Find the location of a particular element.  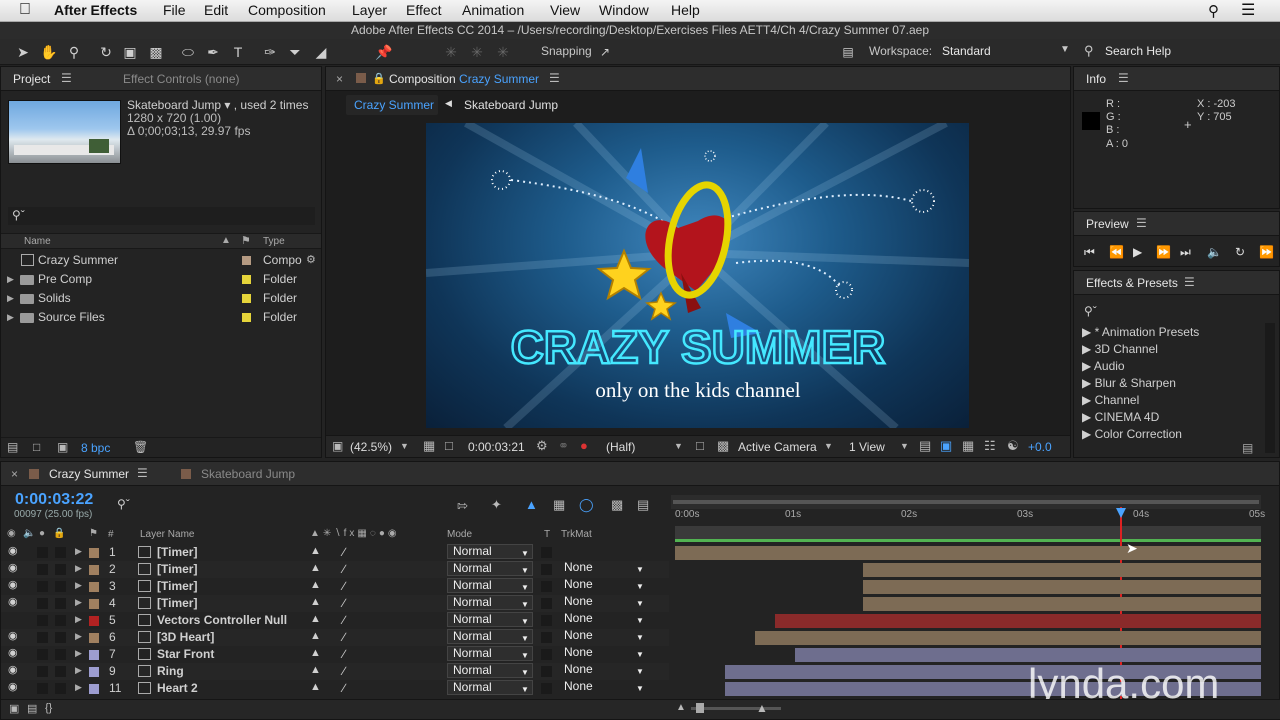

ram-preview-icon: ⏩ is located at coordinates (1266, 252).